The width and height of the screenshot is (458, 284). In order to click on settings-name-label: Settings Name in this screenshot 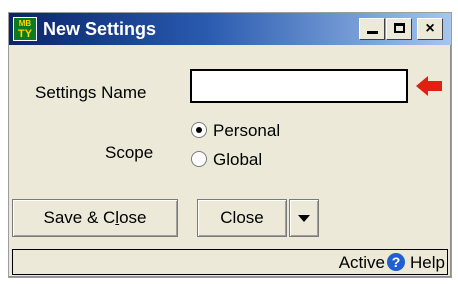, I will do `click(91, 92)`.